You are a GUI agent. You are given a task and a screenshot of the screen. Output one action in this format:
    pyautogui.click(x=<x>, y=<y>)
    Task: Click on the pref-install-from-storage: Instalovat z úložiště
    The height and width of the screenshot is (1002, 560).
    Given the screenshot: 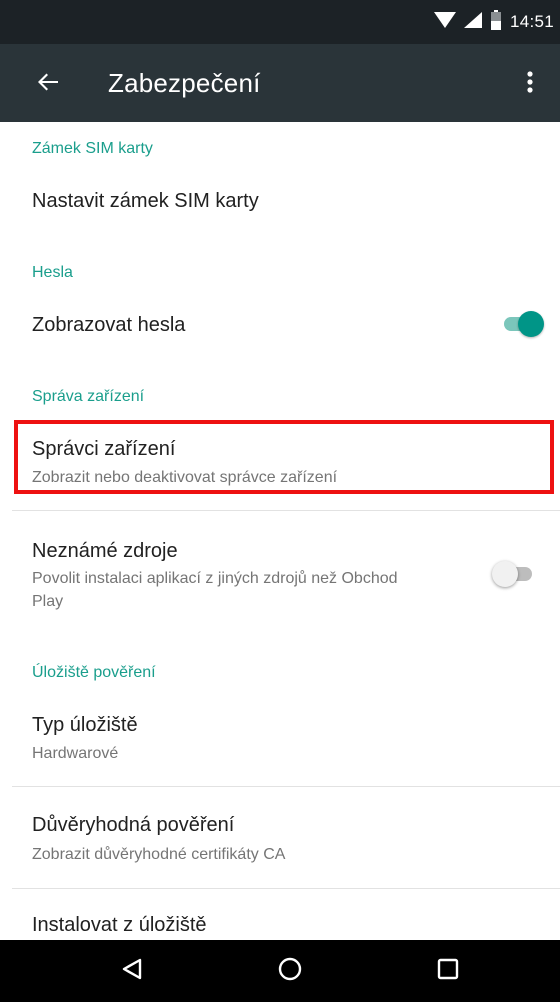 What is the action you would take?
    pyautogui.click(x=280, y=918)
    